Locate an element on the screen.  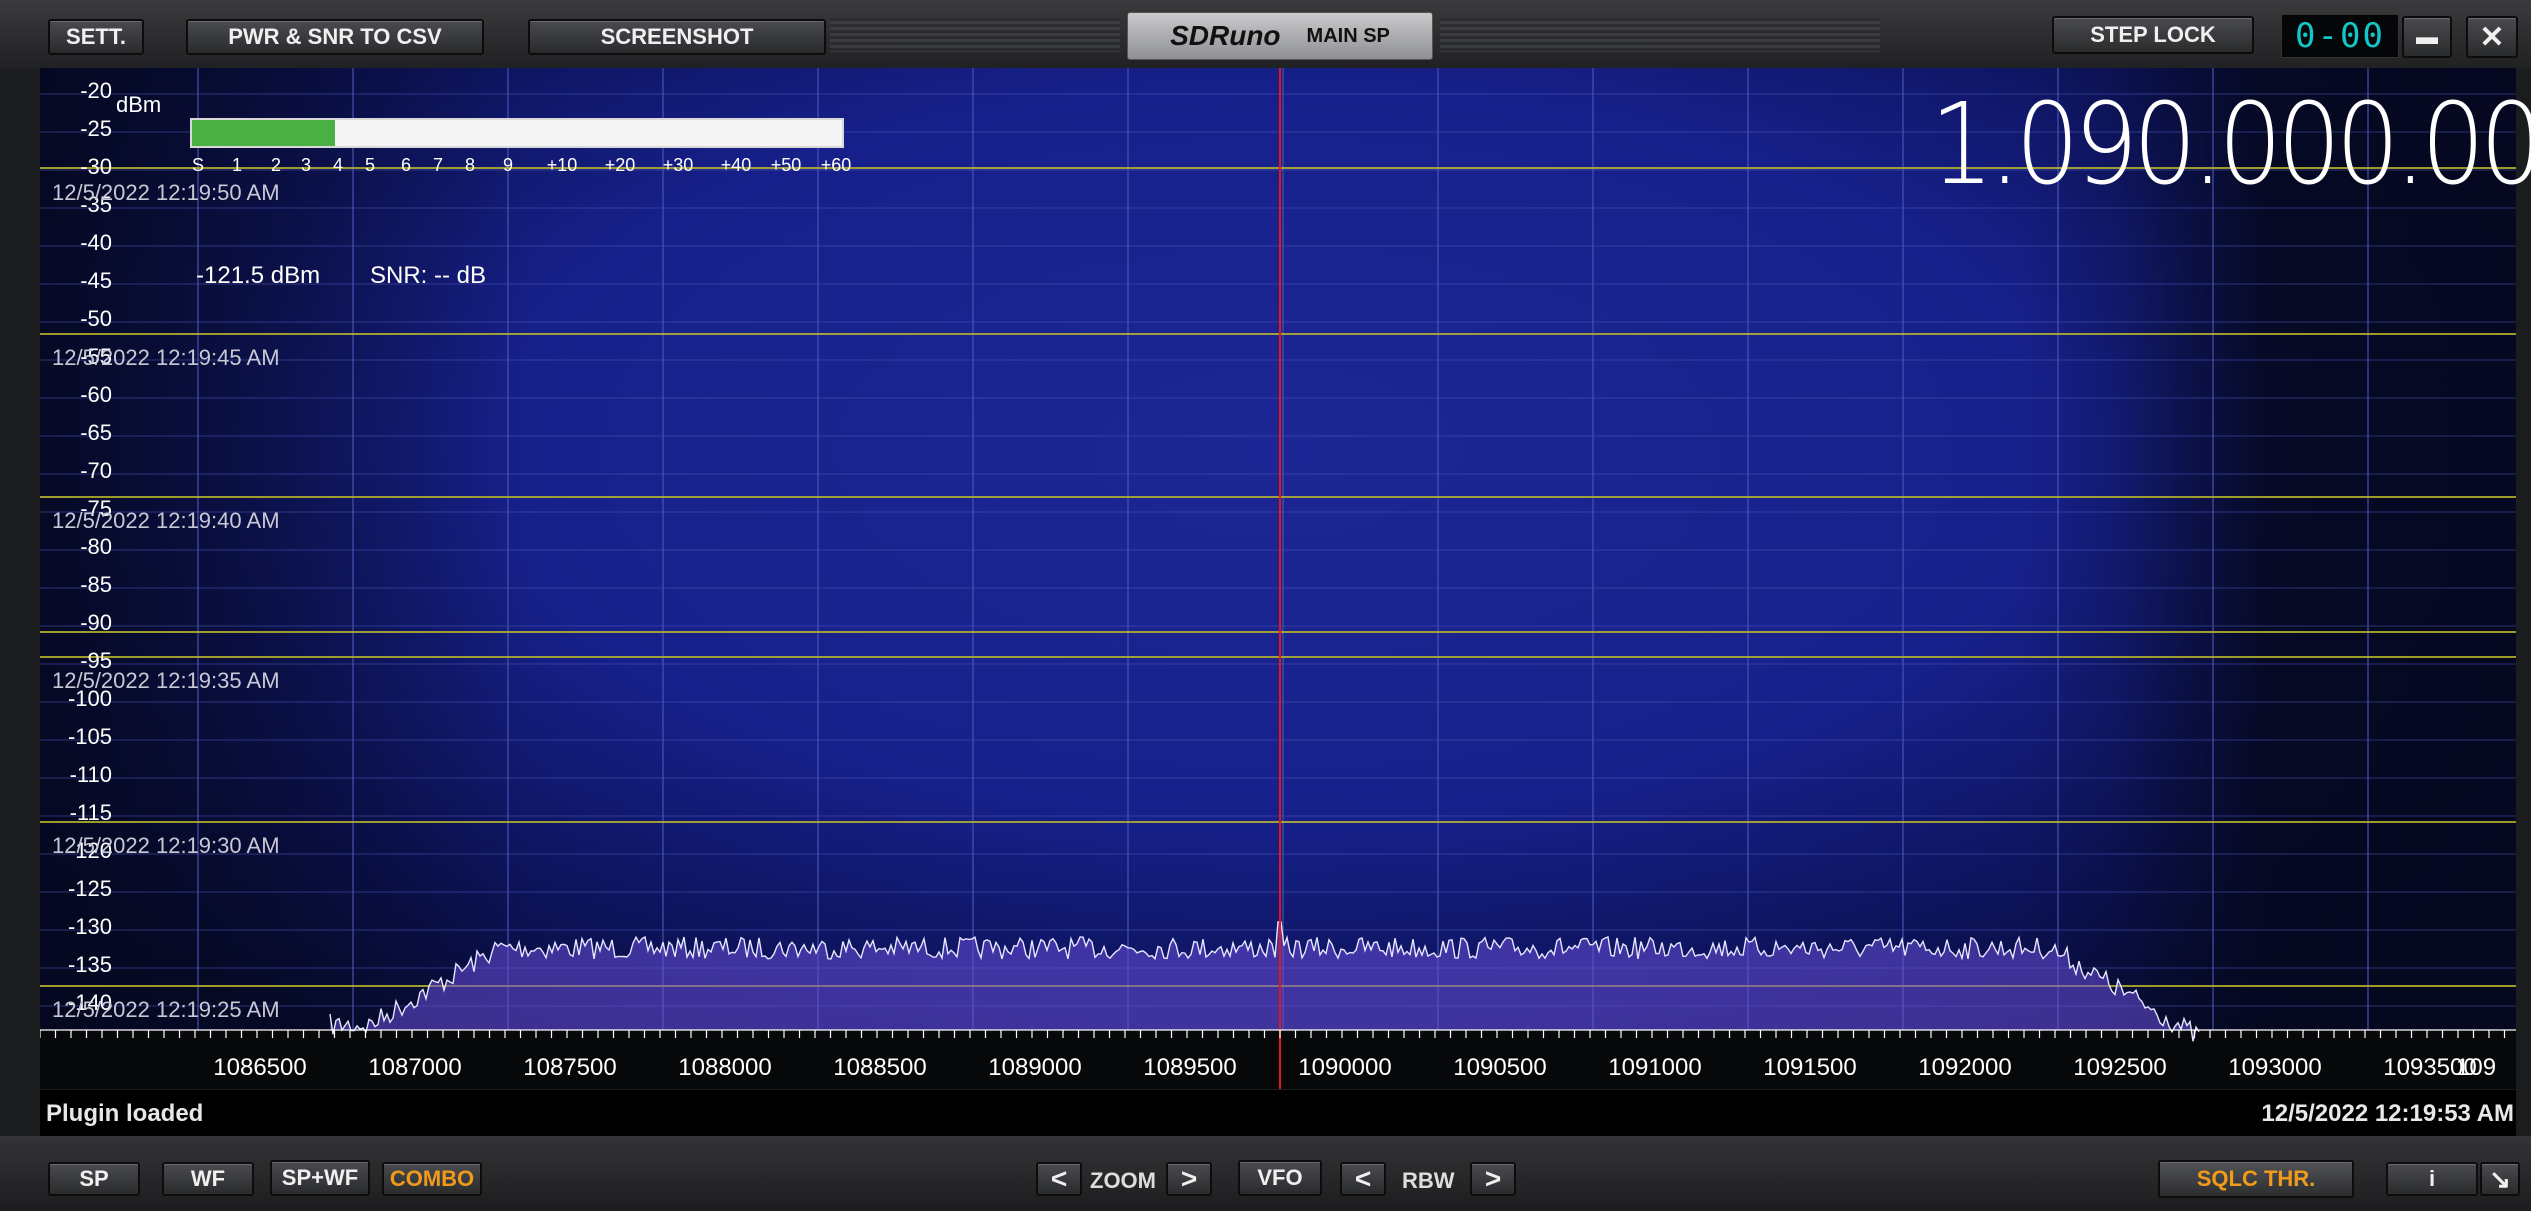
x-axis-tick-label: 1088000 is located at coordinates (725, 1067).